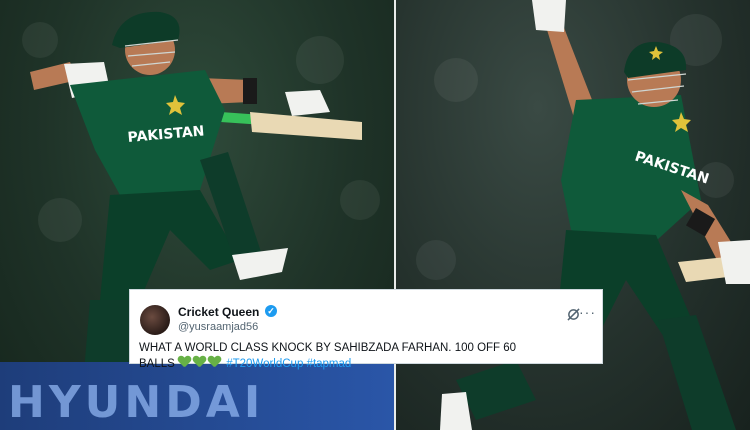 The image size is (750, 430). I want to click on tweet-hashtags: #T20WorldCup #tapmad, so click(288, 364).